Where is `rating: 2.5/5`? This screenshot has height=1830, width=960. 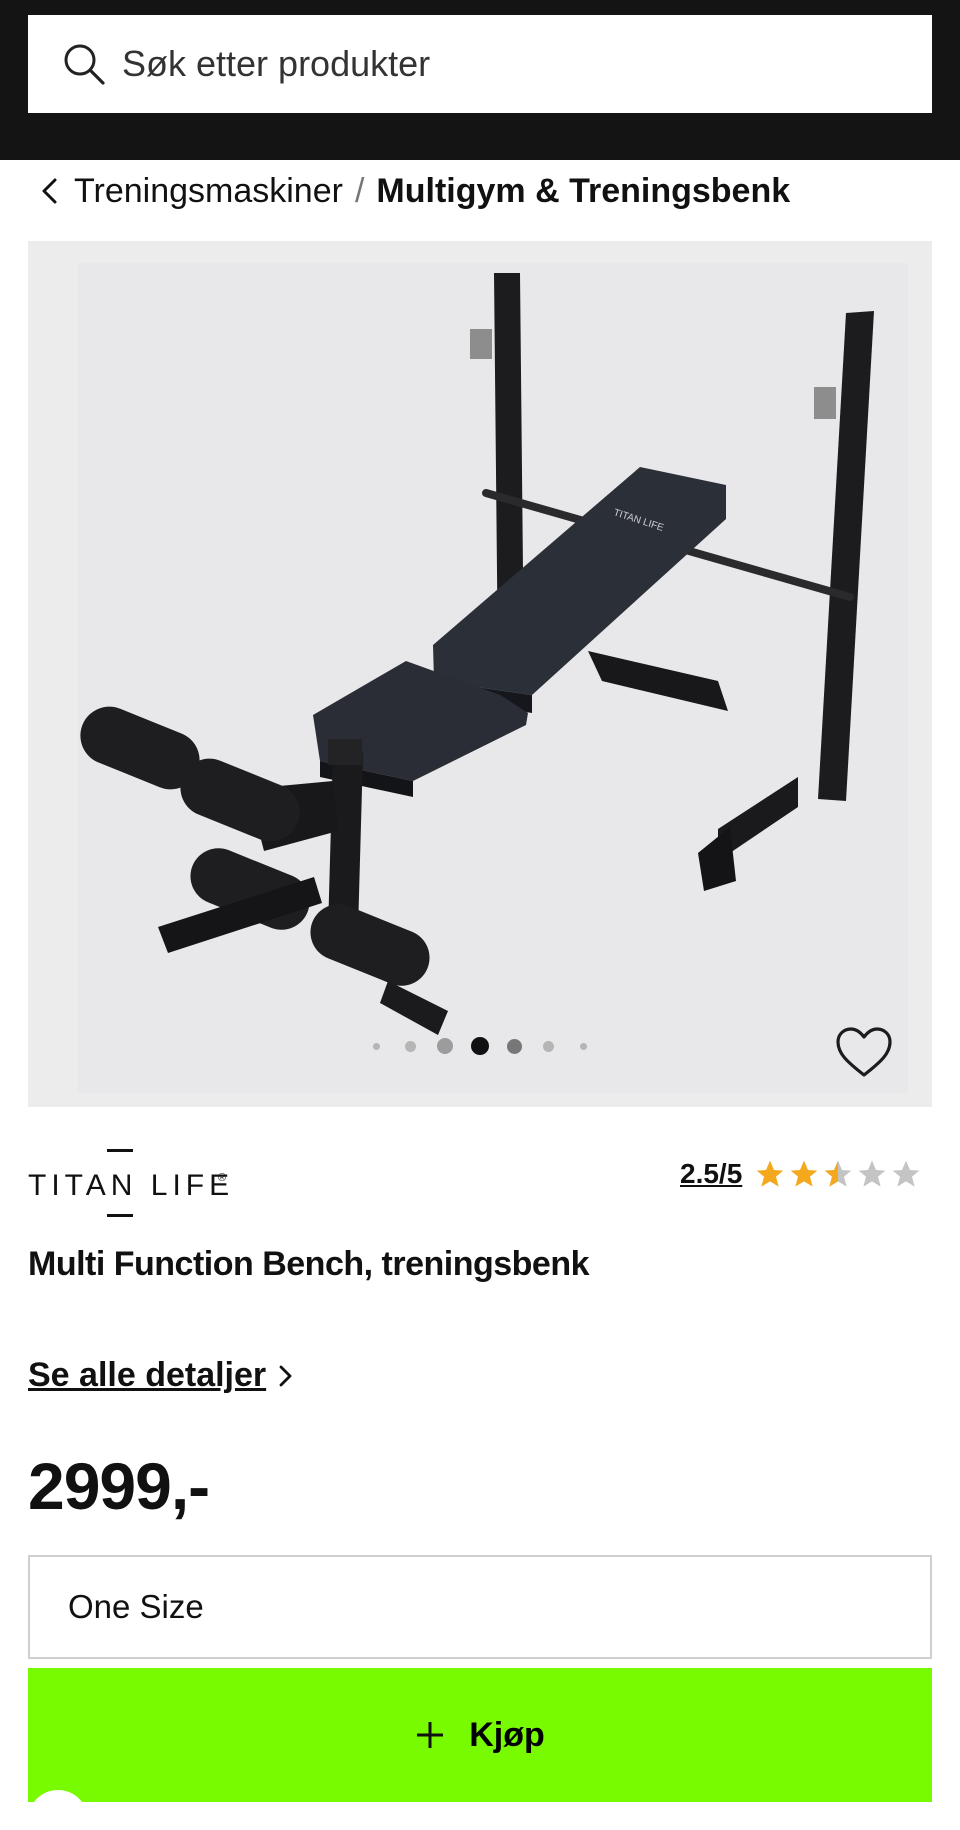 rating: 2.5/5 is located at coordinates (801, 1174).